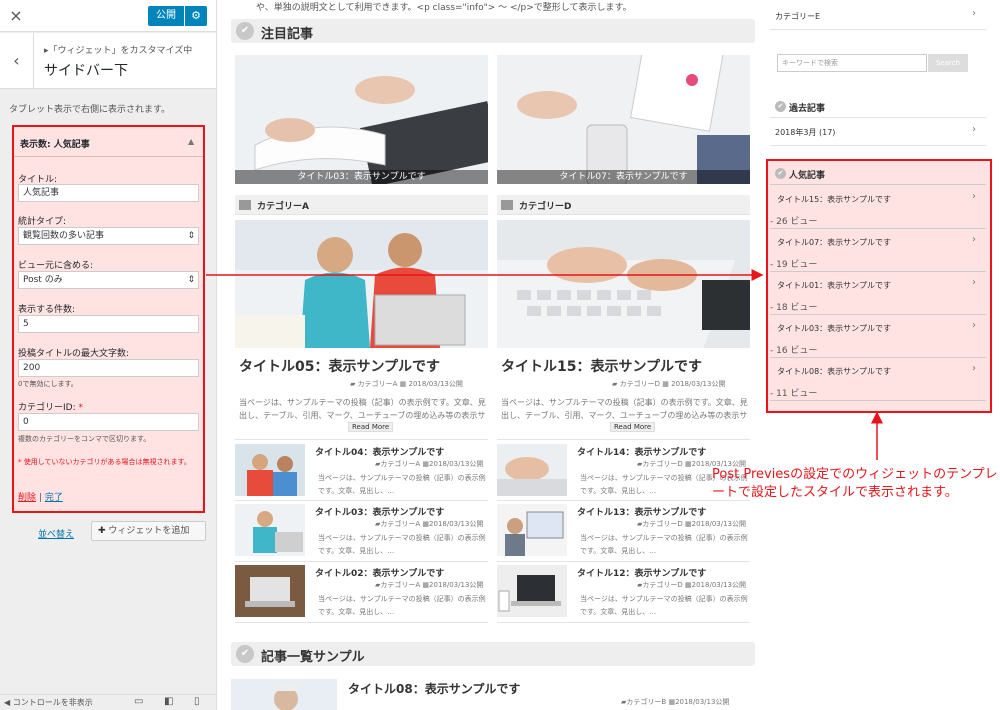 Image resolution: width=1000 pixels, height=710 pixels. Describe the element at coordinates (284, 694) in the screenshot. I see `list-first-thumbnail` at that location.